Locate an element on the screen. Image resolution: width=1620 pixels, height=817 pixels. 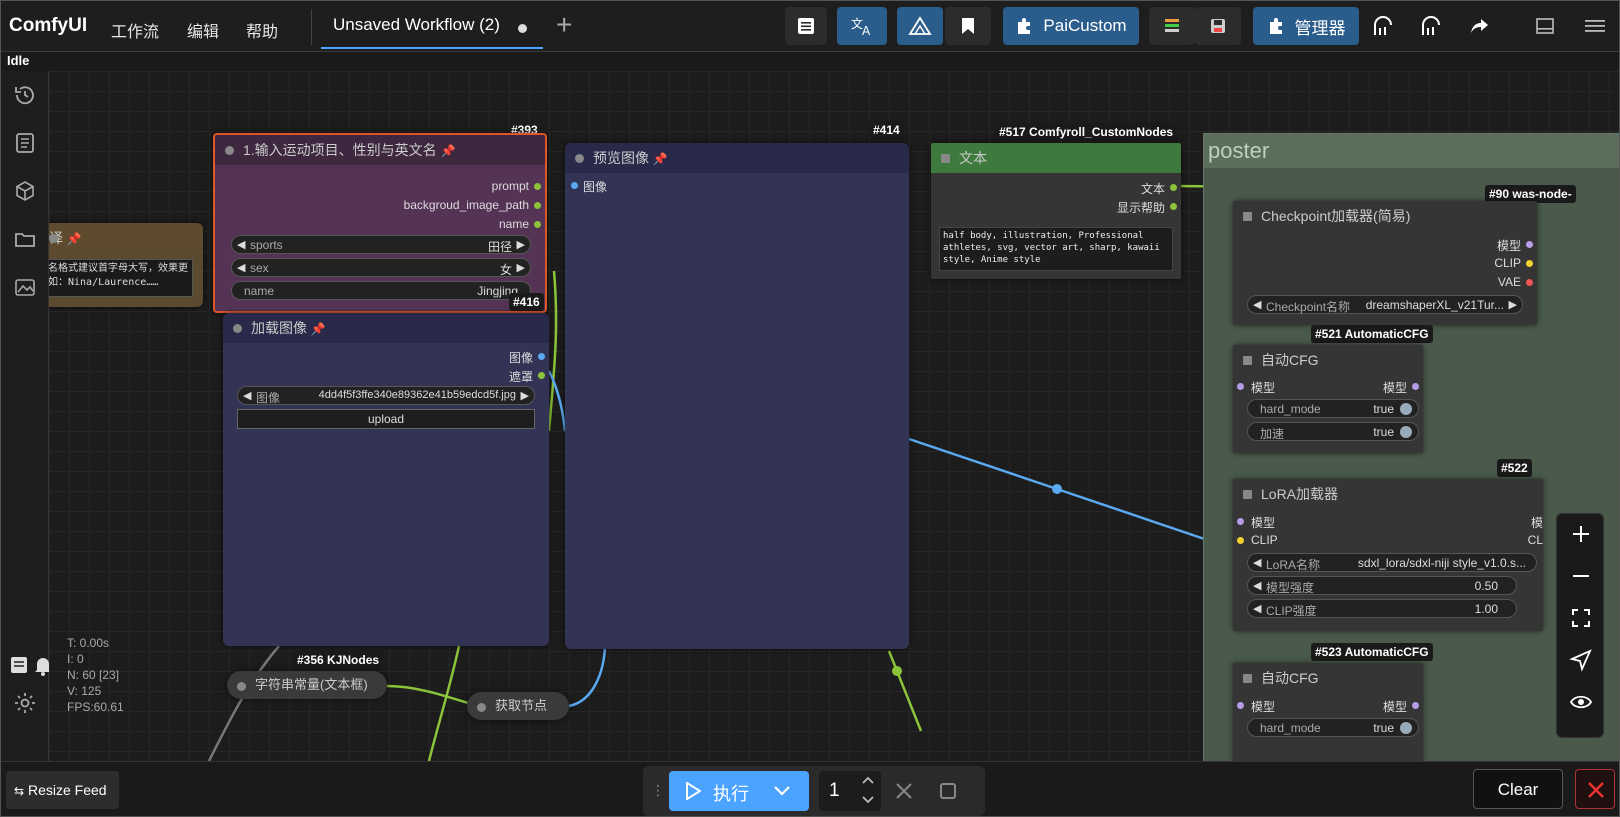
workflows-folder-icon is located at coordinates (25, 239).